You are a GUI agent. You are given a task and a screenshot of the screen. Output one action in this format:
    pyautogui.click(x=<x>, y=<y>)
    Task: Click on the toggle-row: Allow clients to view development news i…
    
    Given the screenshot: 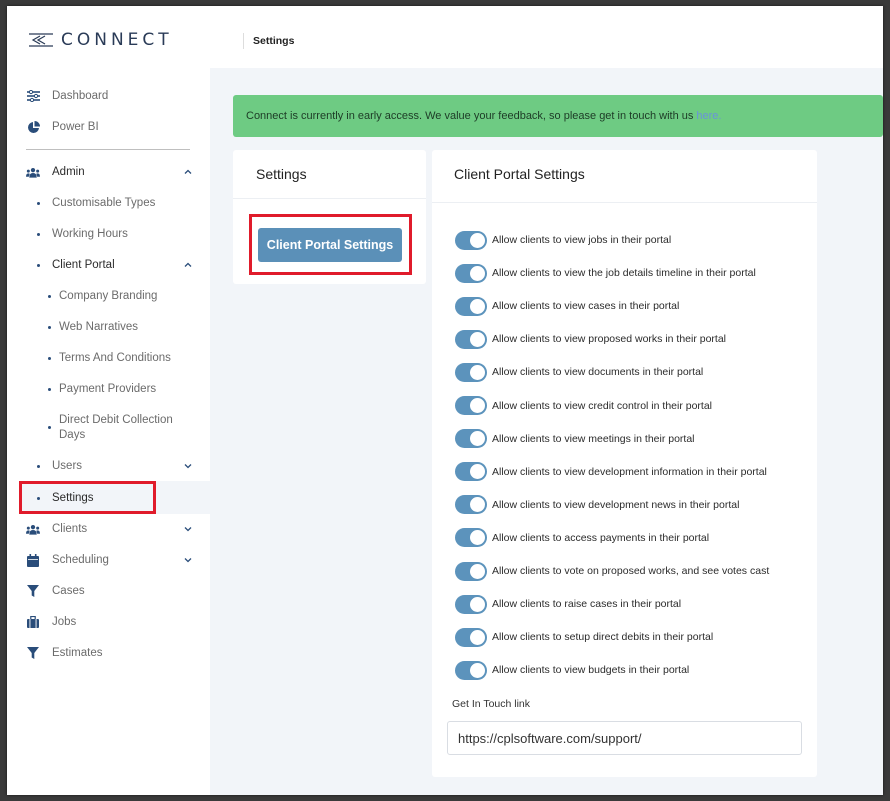 What is the action you would take?
    pyautogui.click(x=597, y=505)
    